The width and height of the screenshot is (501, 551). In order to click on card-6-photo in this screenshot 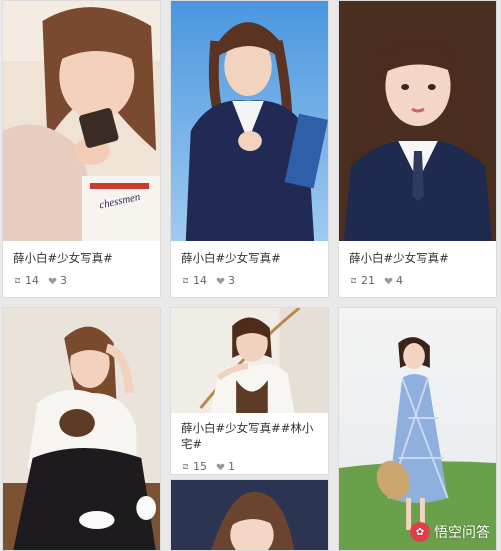, I will do `click(417, 429)`.